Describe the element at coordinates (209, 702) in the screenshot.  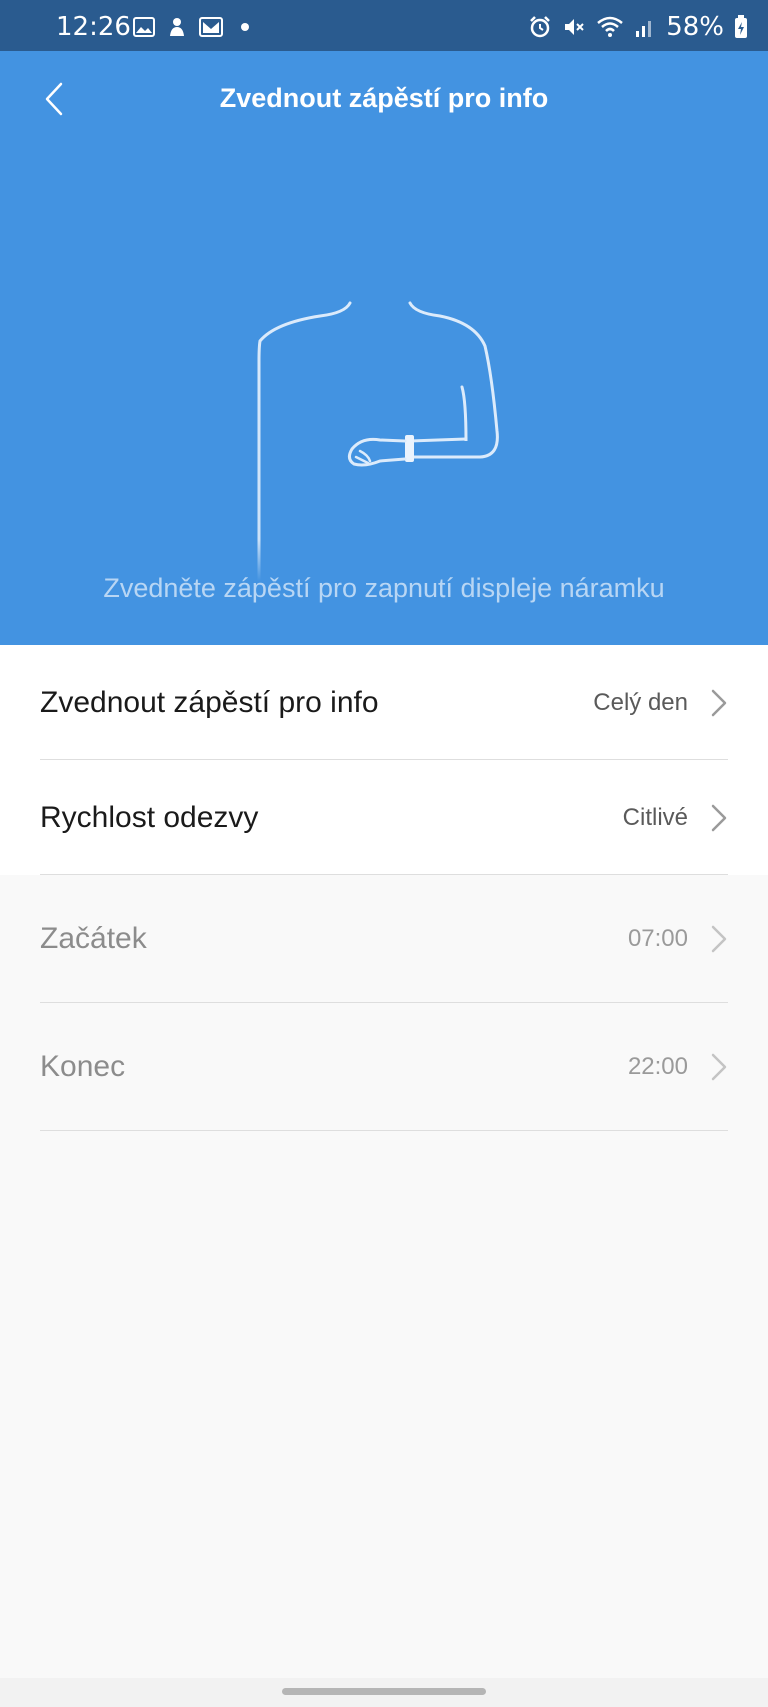
I see `setting-label: Zvednout zápěstí pro info` at that location.